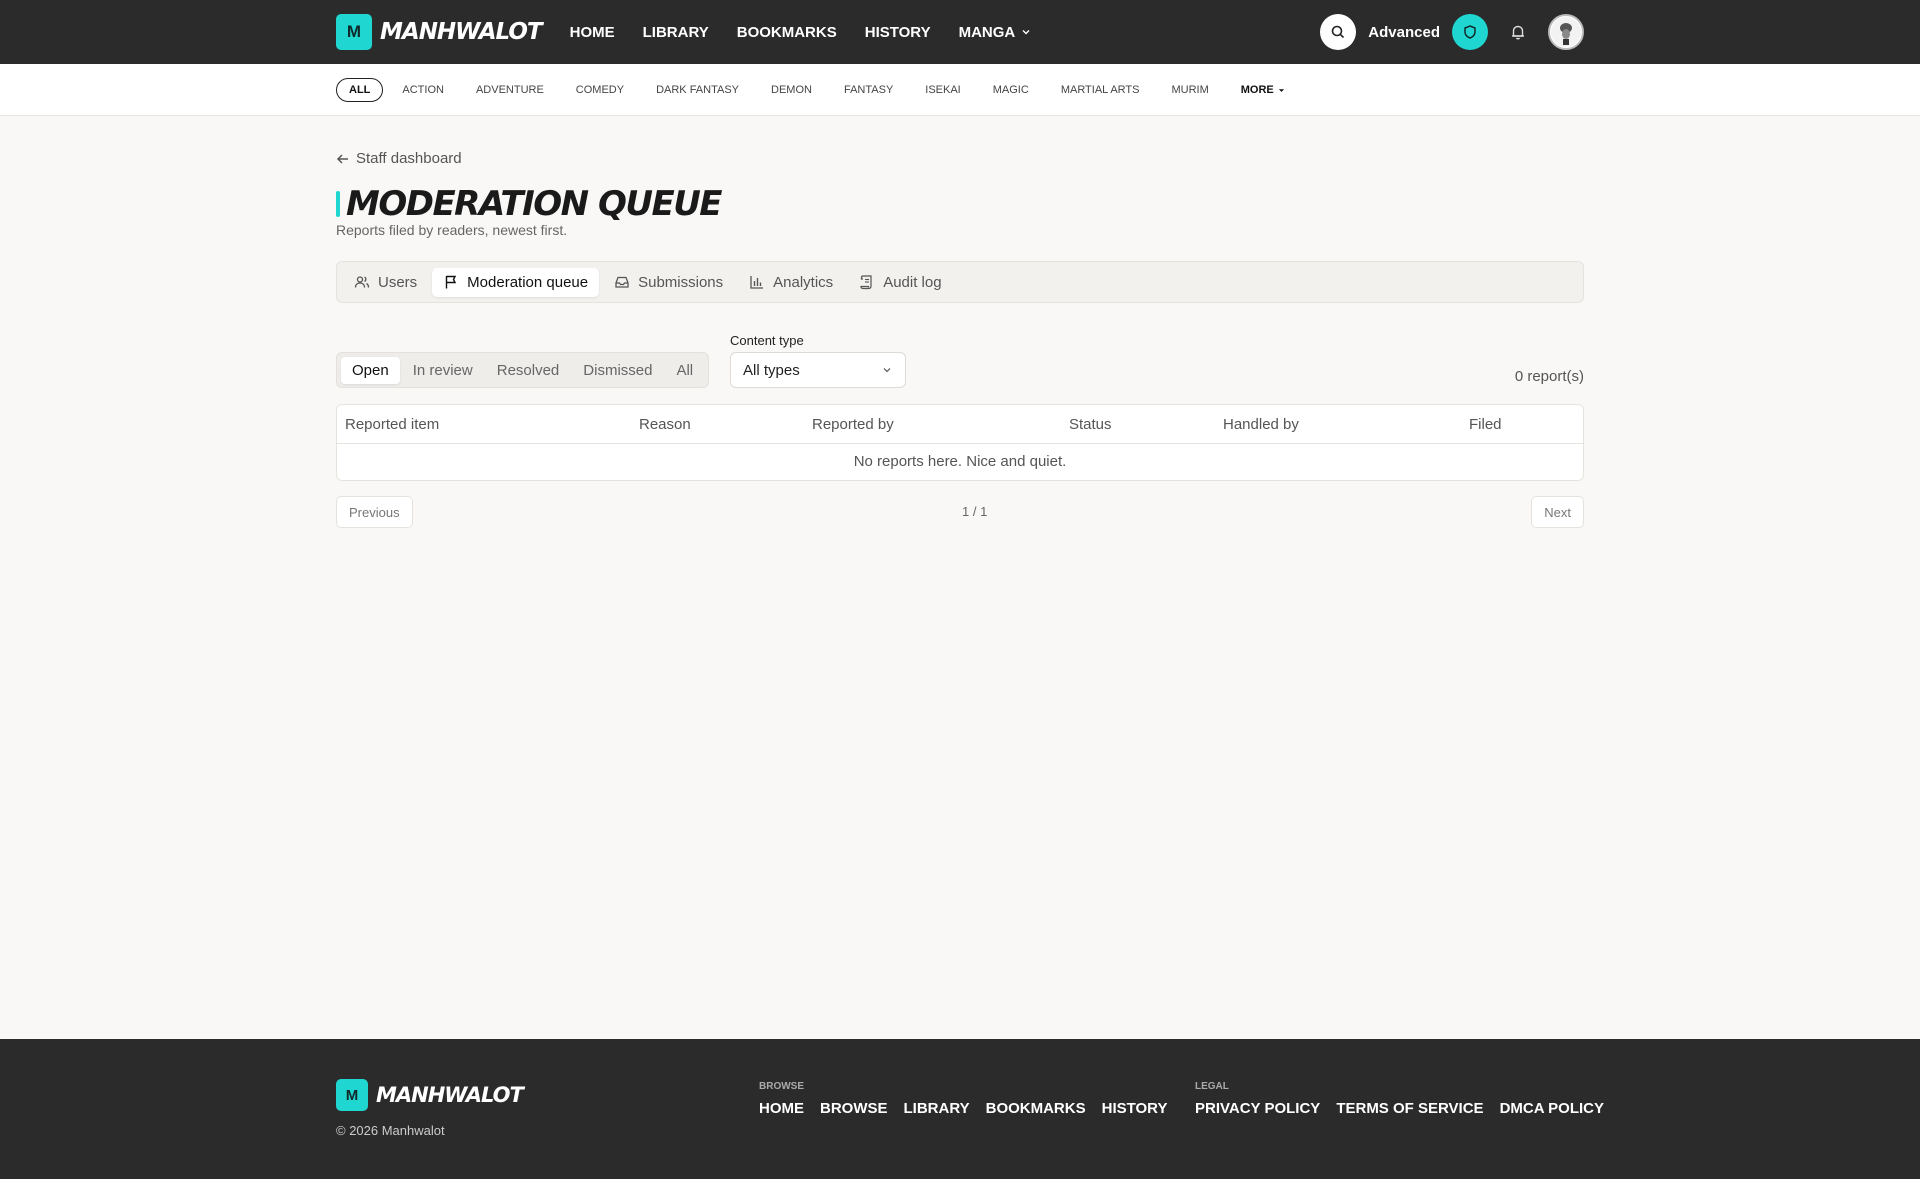 This screenshot has height=1179, width=1920. Describe the element at coordinates (818, 370) in the screenshot. I see `content-type-select: All types` at that location.